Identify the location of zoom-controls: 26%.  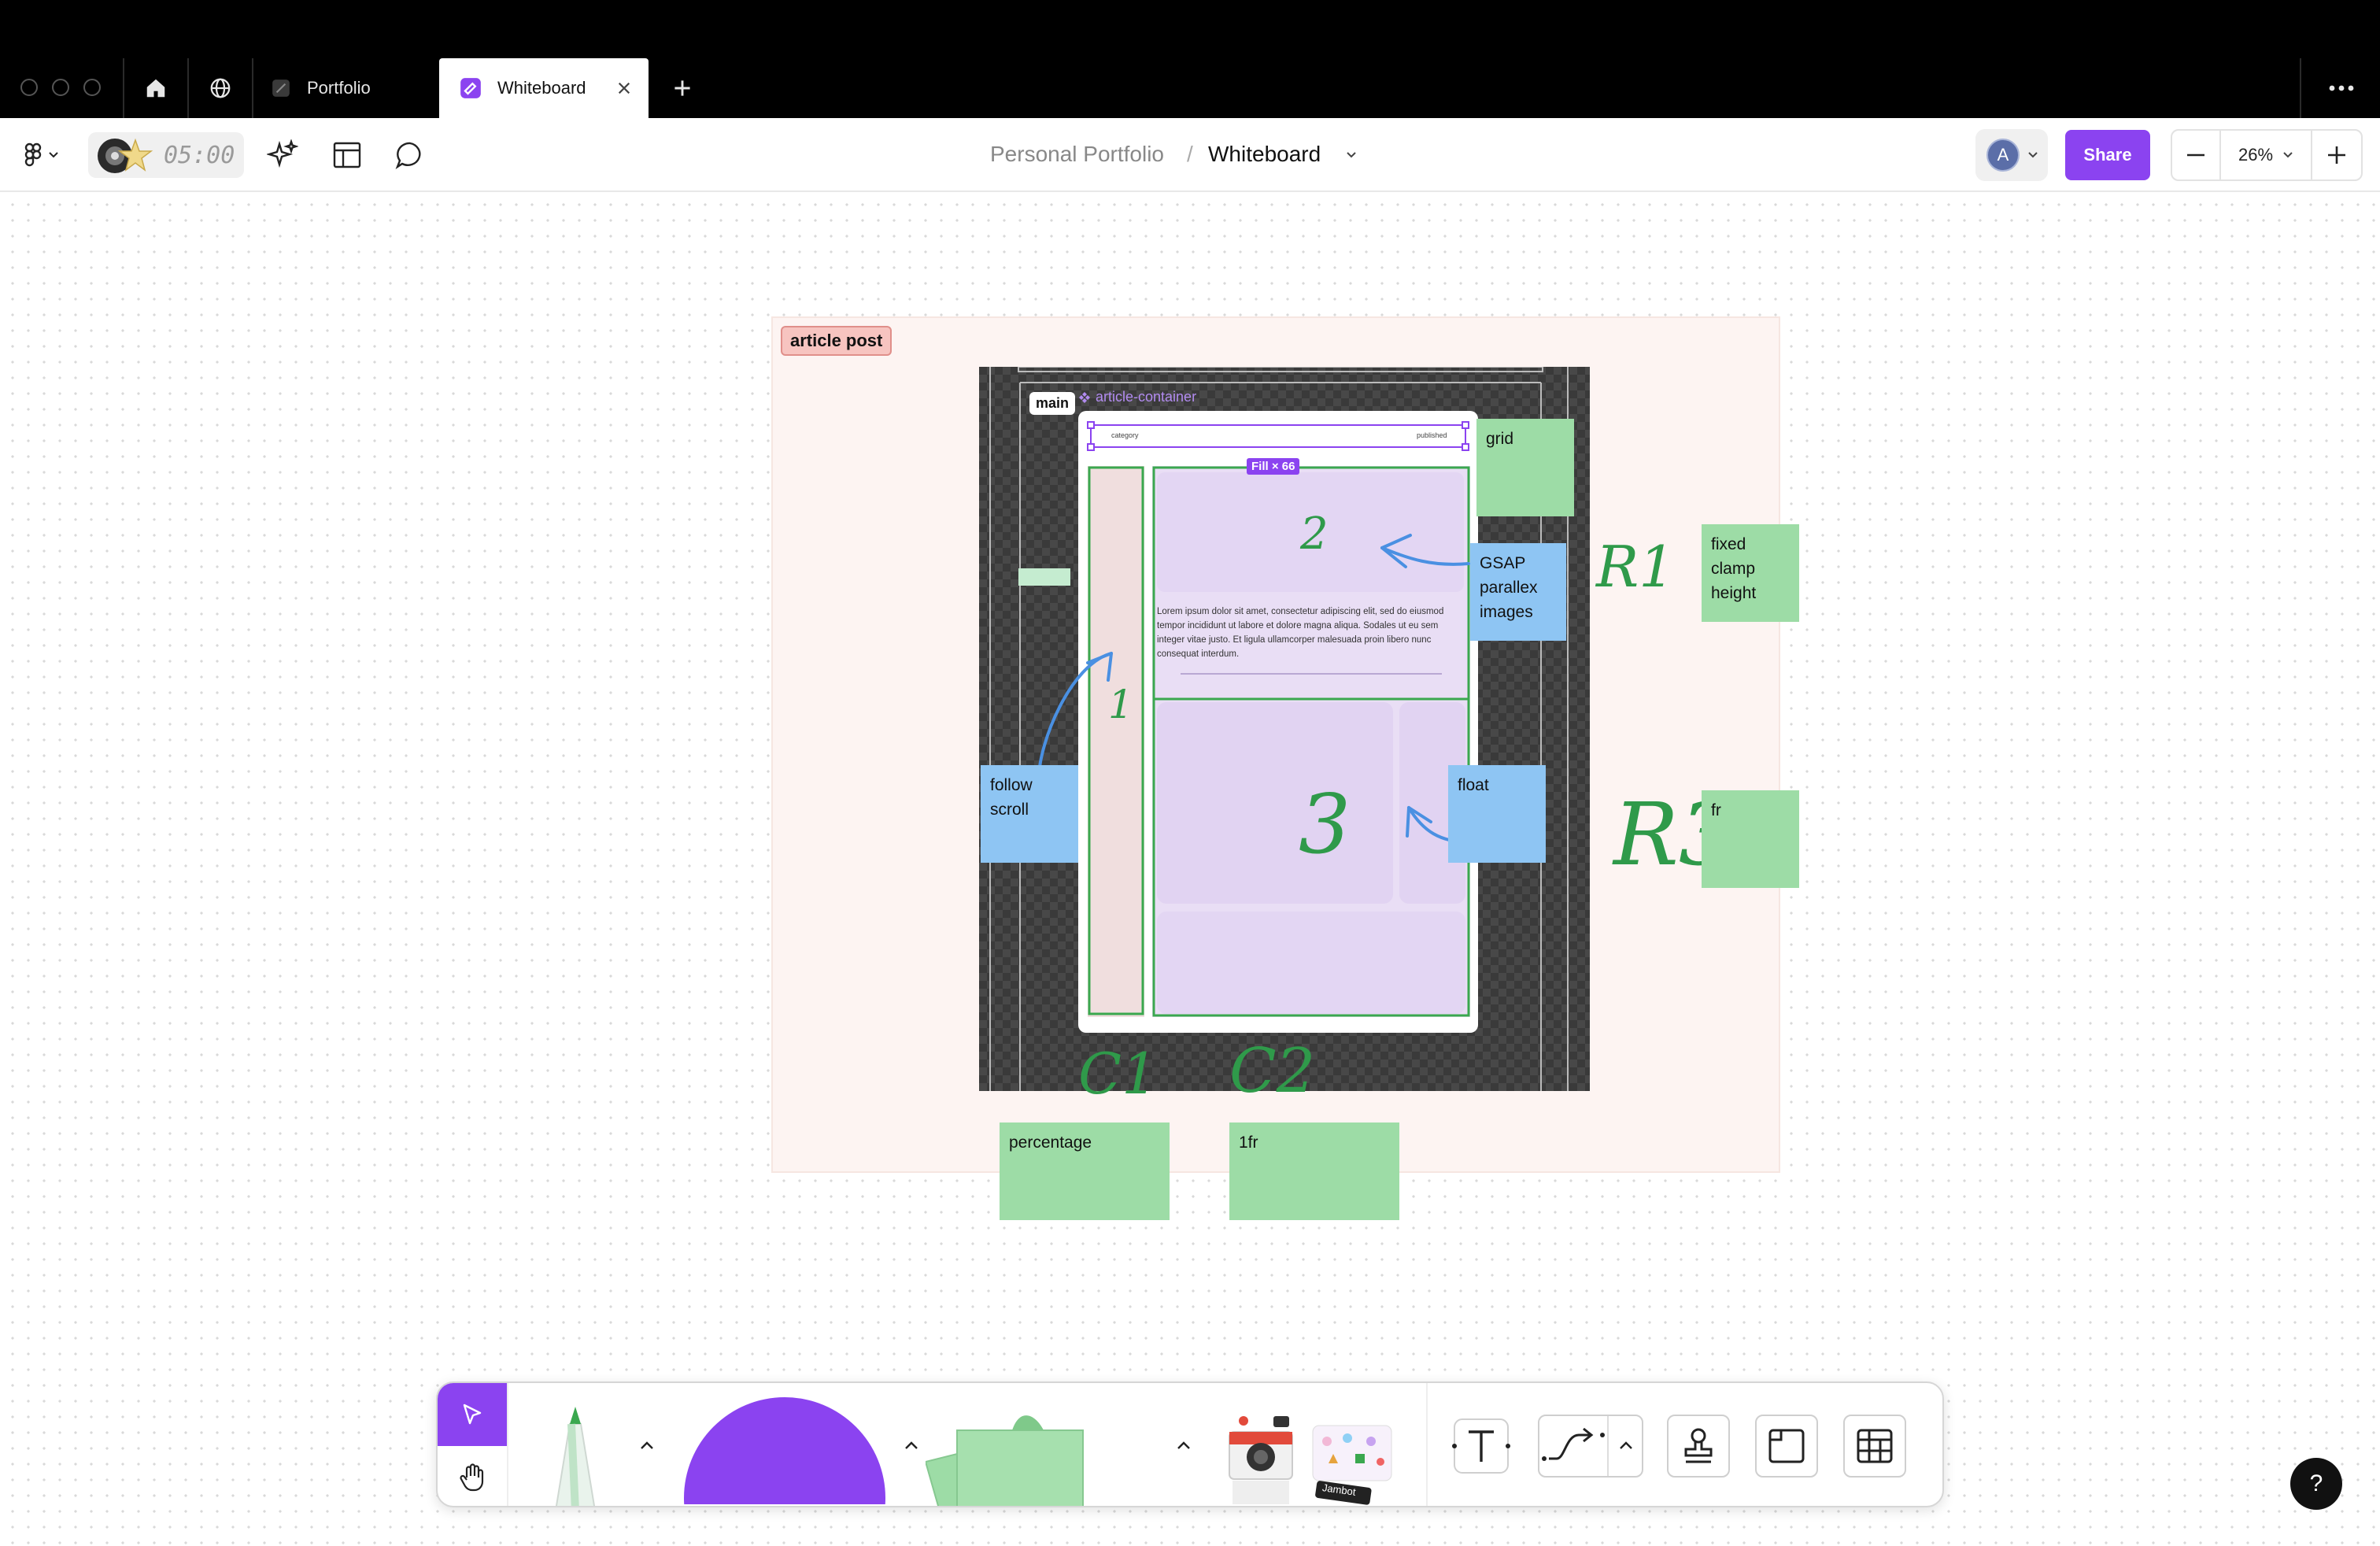
(2267, 155).